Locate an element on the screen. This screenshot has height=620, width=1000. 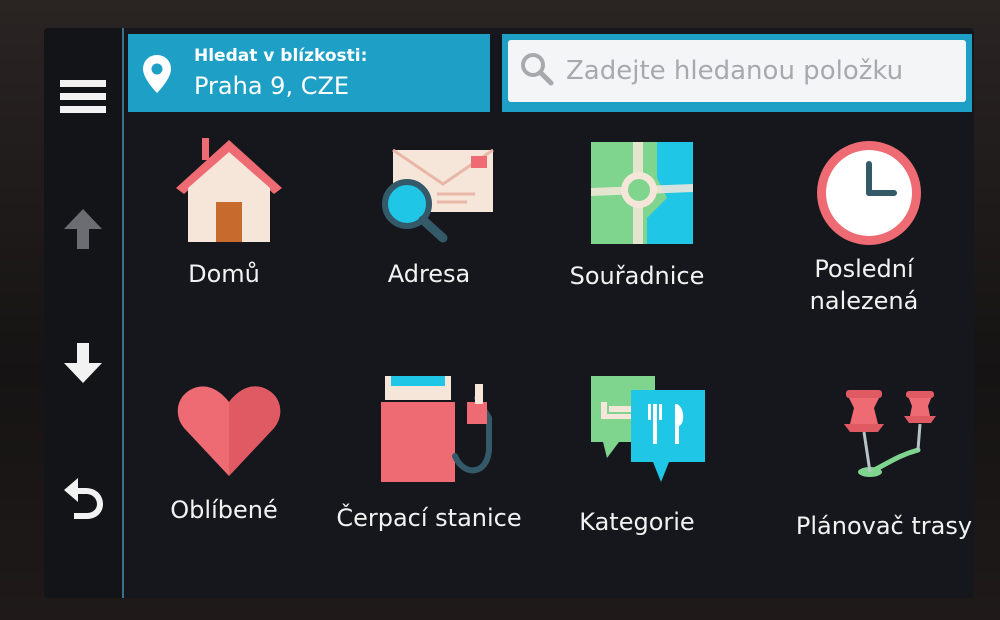
tile-favorites-label: Oblíbené is located at coordinates (224, 510).